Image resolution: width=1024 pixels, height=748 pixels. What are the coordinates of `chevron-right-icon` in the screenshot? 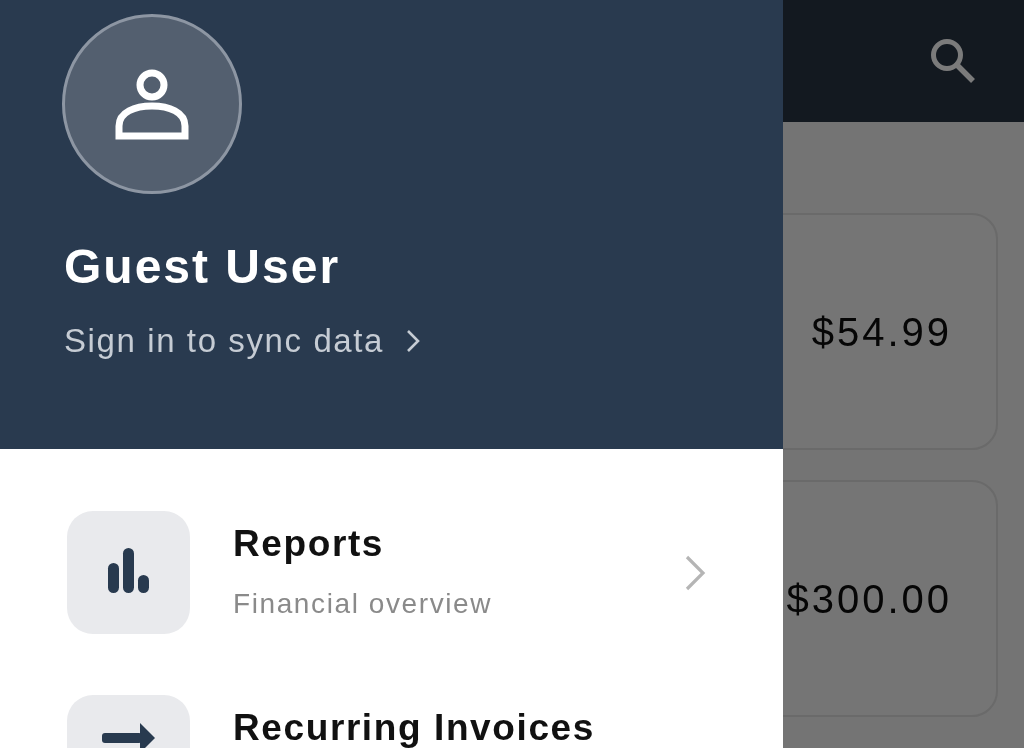 It's located at (413, 341).